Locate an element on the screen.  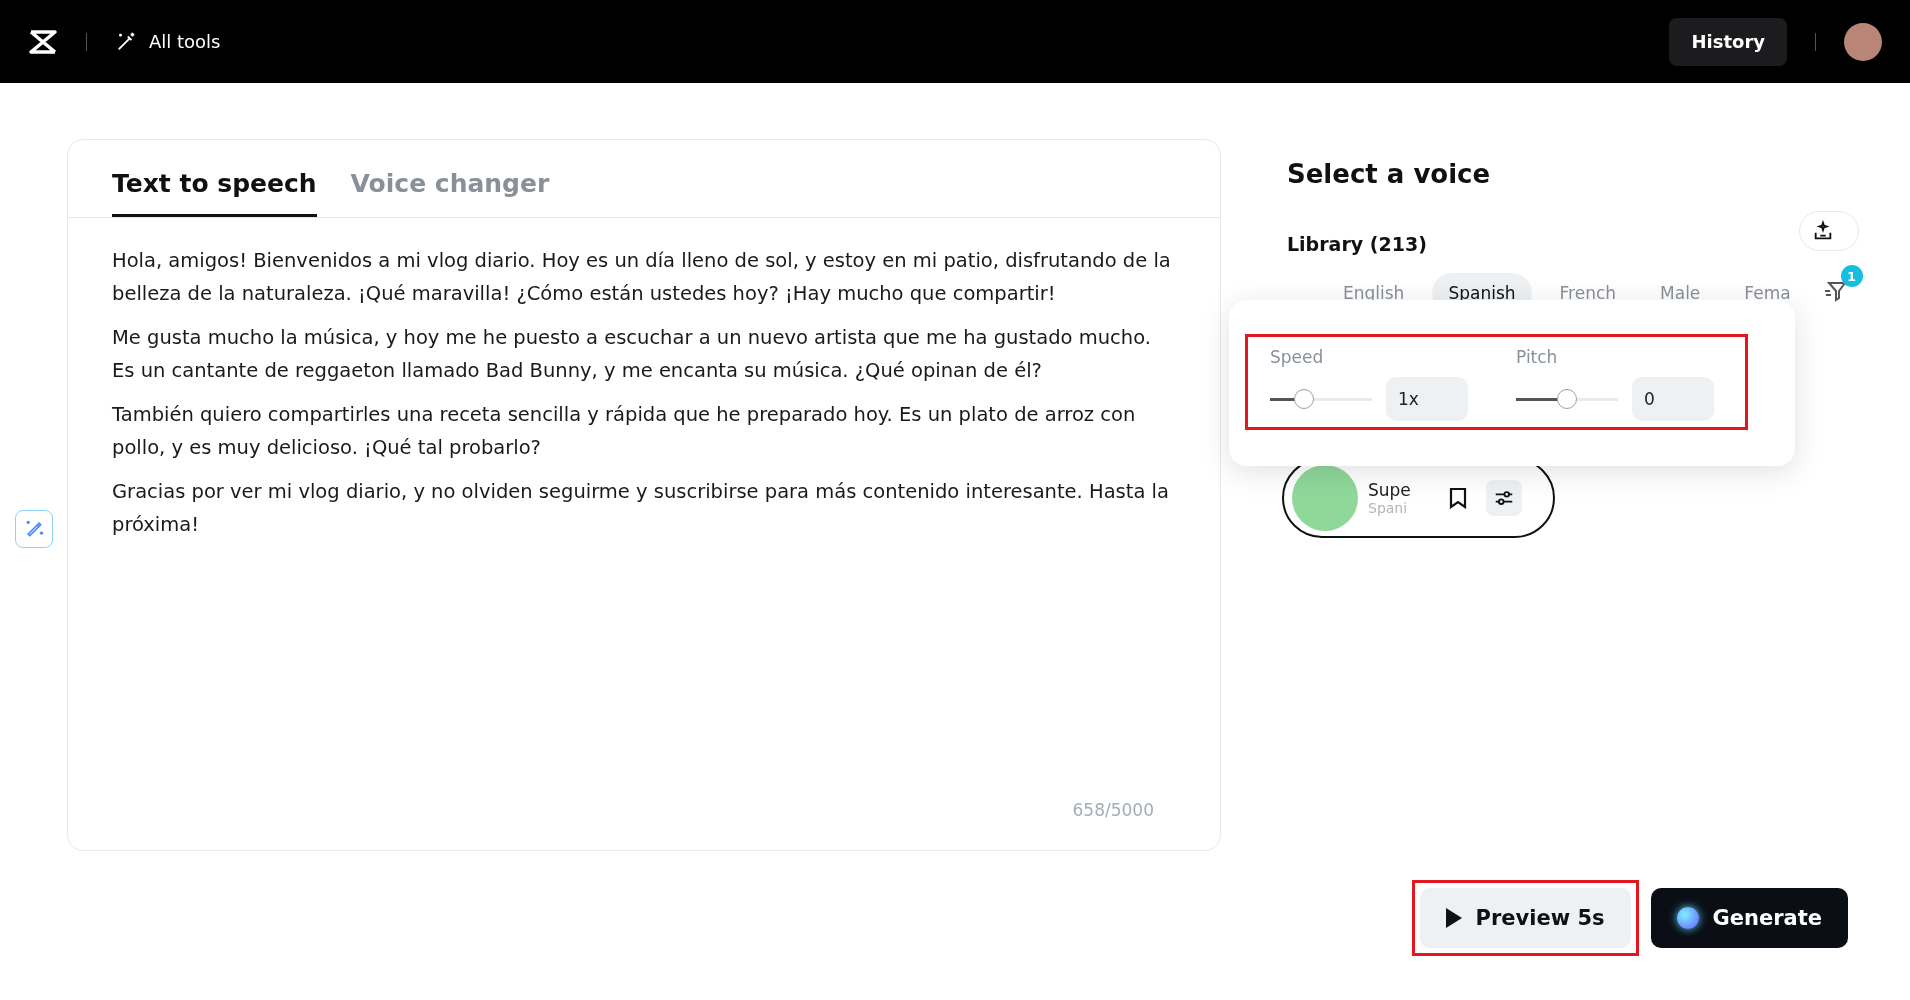
script-paragraph: Me gusta mucho la música, y hoy me he puesto a escuchar a un nuevo artista que me ha gustado mucho. Es un cantante de reggaeton llamado Bad Bunny, y me encanta su música. ¿Qué opinan de él? is located at coordinates (632, 354).